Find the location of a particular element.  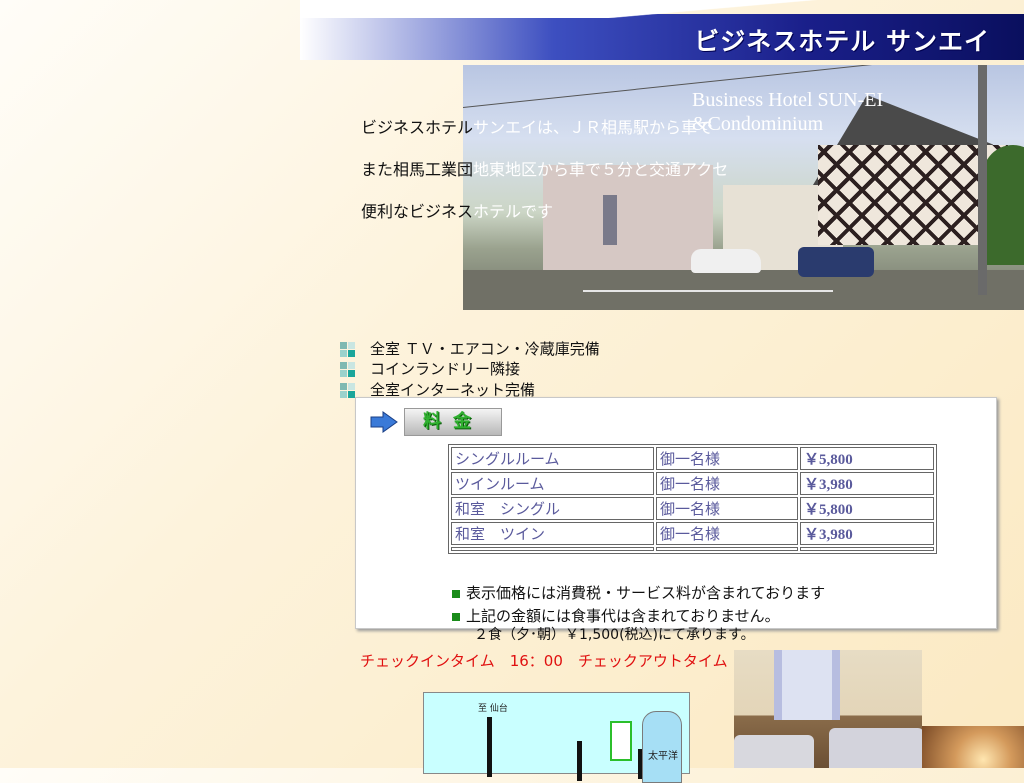

site-title: ビジネスホテル サンエイ is located at coordinates (842, 41).